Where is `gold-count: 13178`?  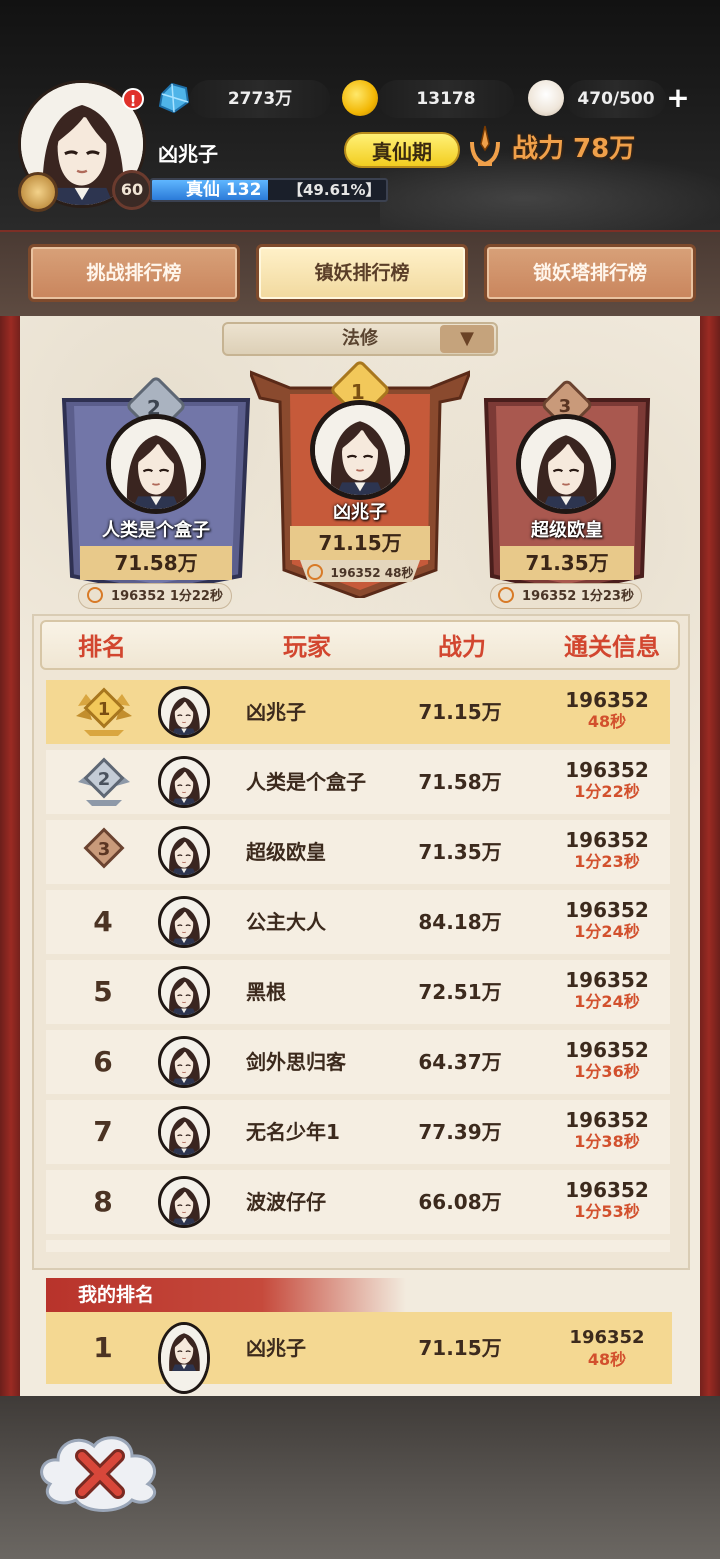
gold-count: 13178 is located at coordinates (446, 99).